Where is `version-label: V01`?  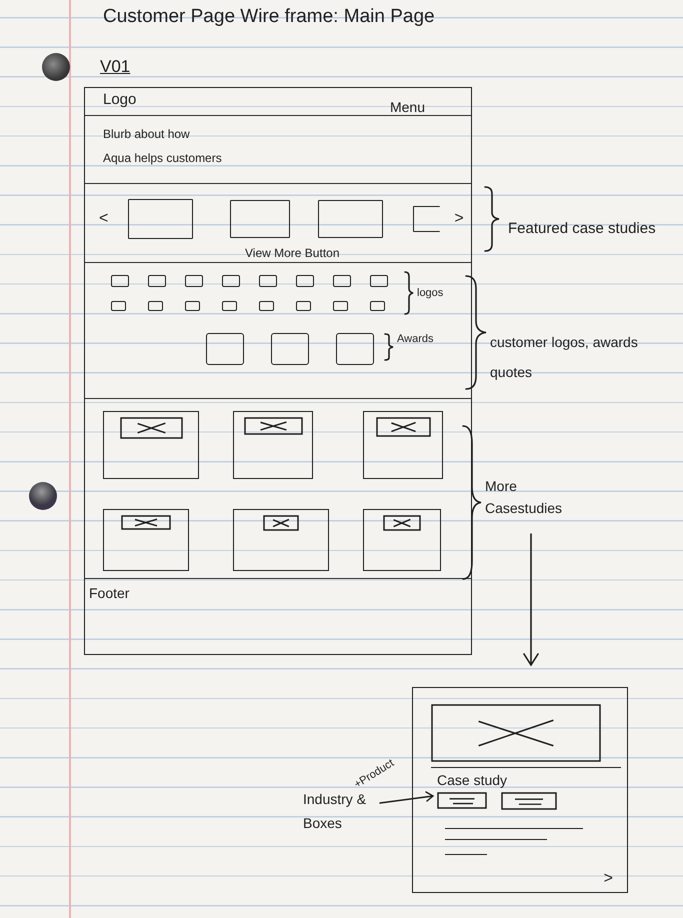 version-label: V01 is located at coordinates (115, 67).